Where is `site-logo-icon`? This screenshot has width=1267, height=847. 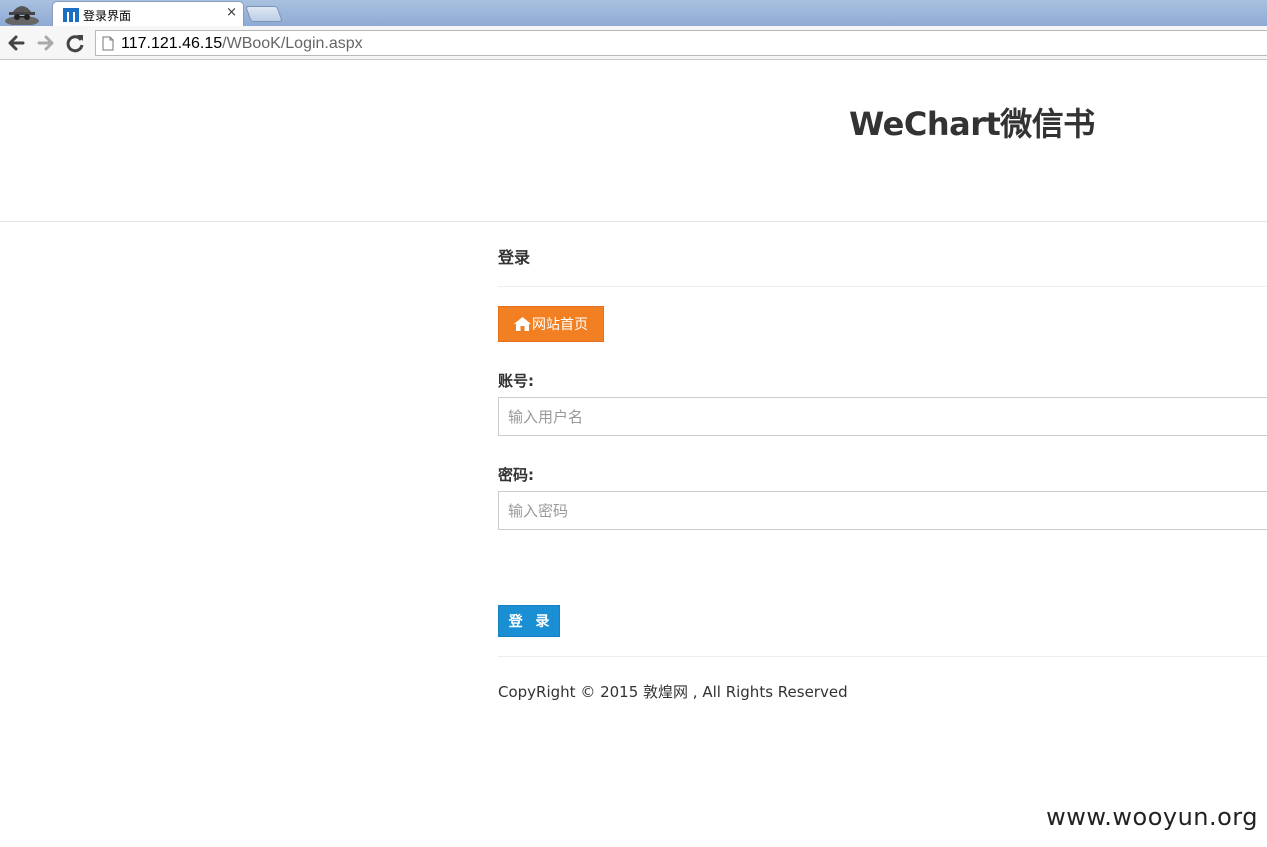
site-logo-icon is located at coordinates (71, 15).